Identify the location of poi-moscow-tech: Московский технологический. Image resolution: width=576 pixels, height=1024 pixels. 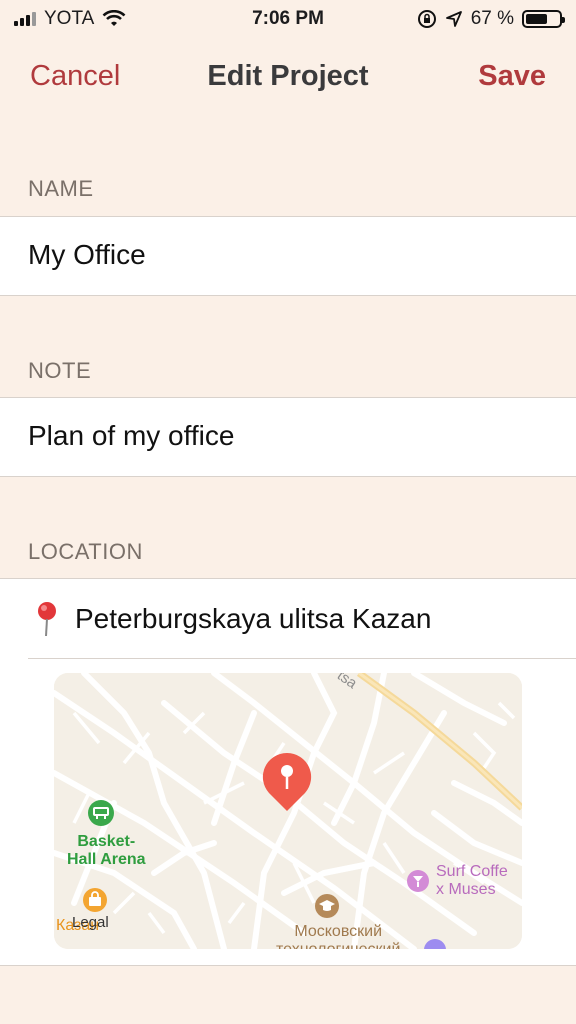
(338, 936).